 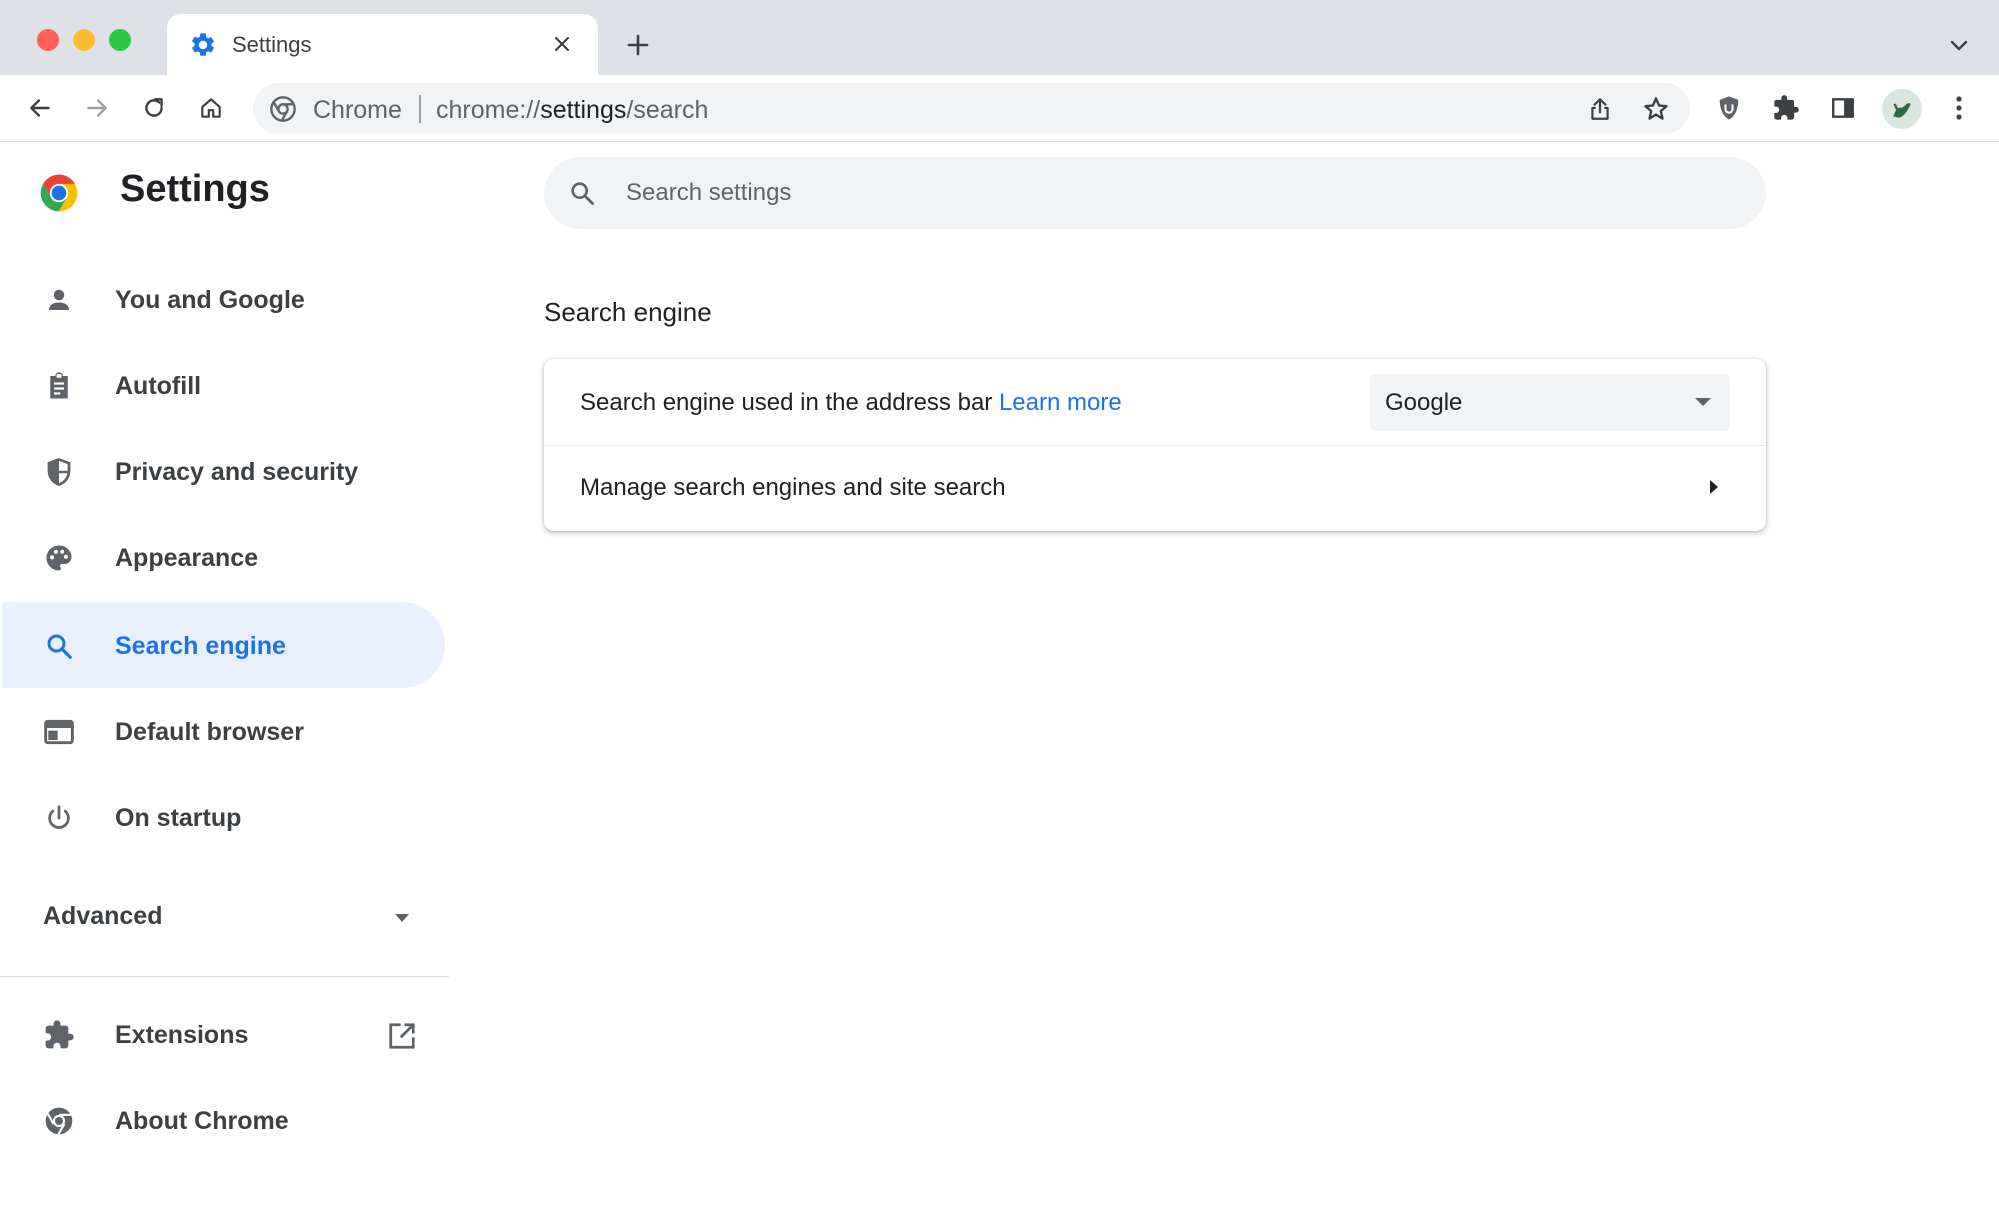 I want to click on more-vert-icon, so click(x=1959, y=108).